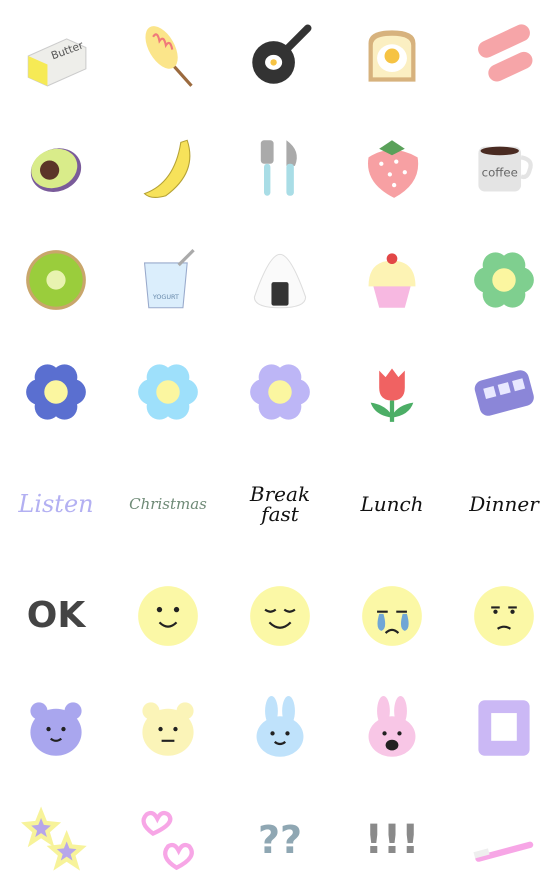 This screenshot has width=560, height=896. I want to click on sausages-icon, so click(505, 53).